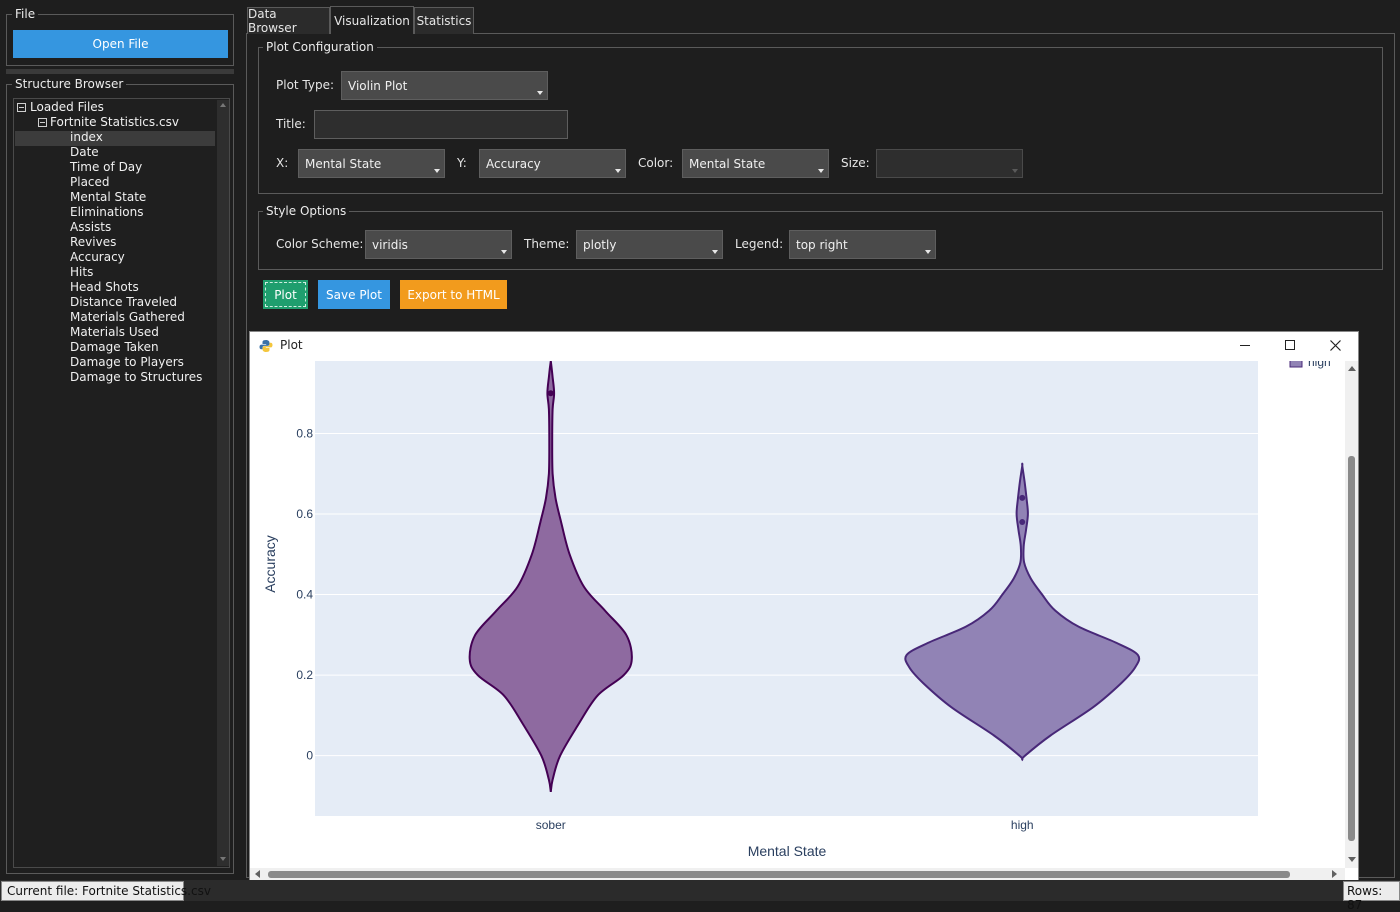 This screenshot has height=912, width=1400. I want to click on tree-scrollbar, so click(223, 483).